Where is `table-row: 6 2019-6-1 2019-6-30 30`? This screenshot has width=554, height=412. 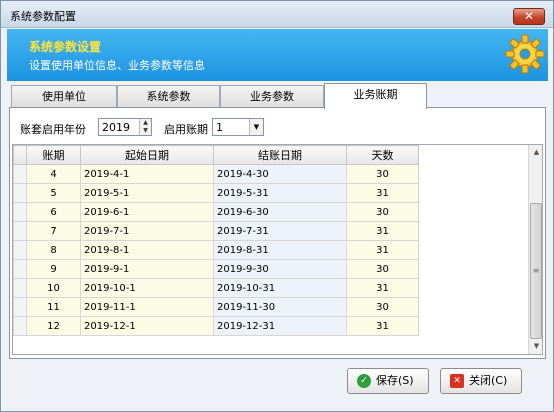
table-row: 6 2019-6-1 2019-6-30 30 is located at coordinates (216, 212).